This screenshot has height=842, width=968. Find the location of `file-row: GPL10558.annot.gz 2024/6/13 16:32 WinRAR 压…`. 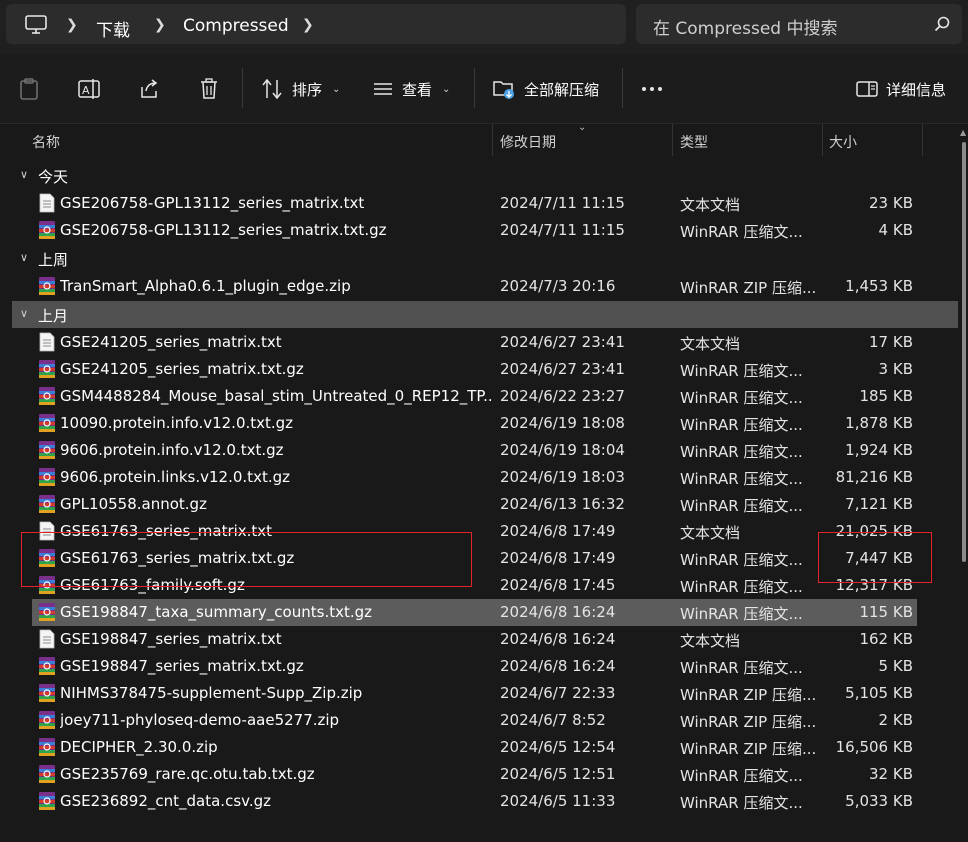

file-row: GPL10558.annot.gz 2024/6/13 16:32 WinRAR 压… is located at coordinates (474, 504).